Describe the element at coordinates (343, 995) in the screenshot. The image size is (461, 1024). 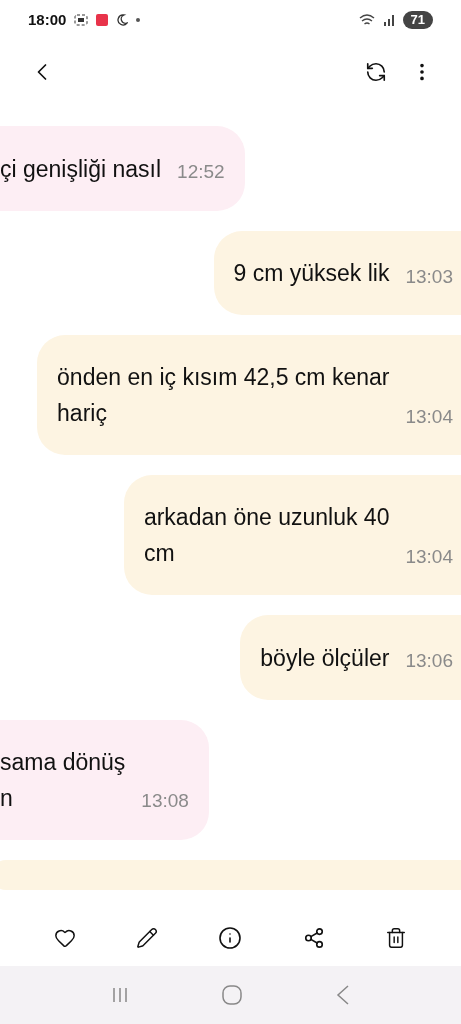
I see `back-nav-button` at that location.